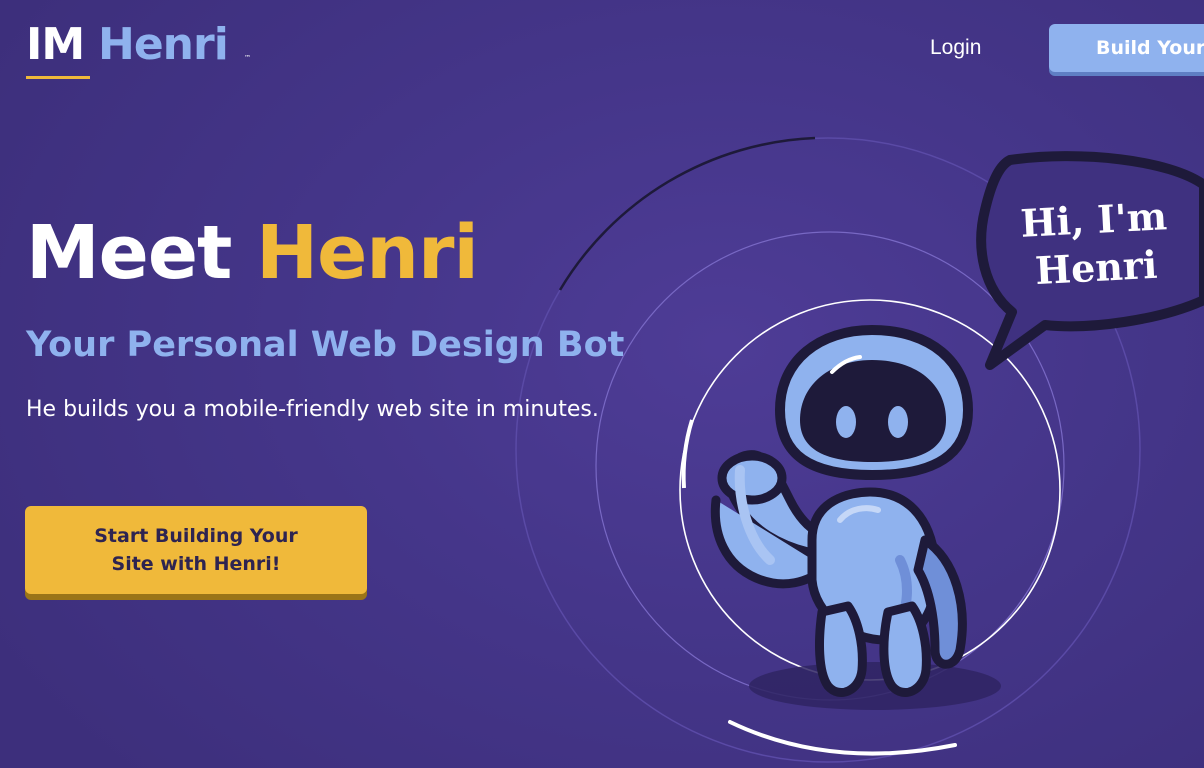  I want to click on logo-underline, so click(58, 77).